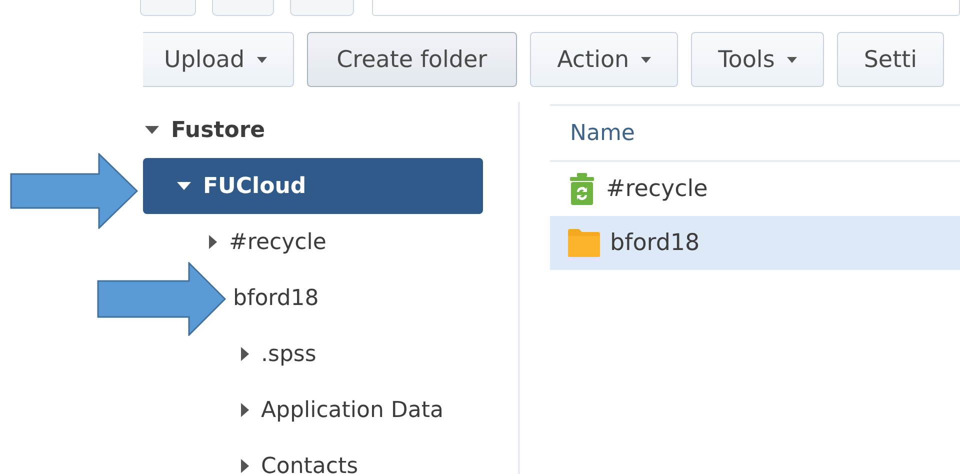 This screenshot has height=474, width=960. Describe the element at coordinates (604, 59) in the screenshot. I see `toolbar-button: Action` at that location.